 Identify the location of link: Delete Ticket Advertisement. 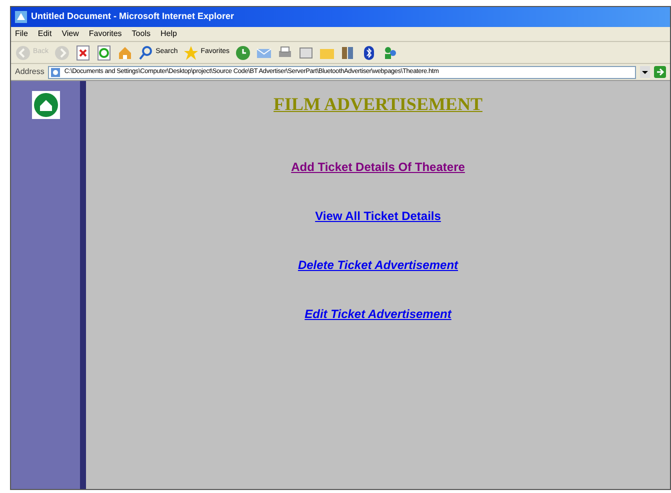
(378, 265).